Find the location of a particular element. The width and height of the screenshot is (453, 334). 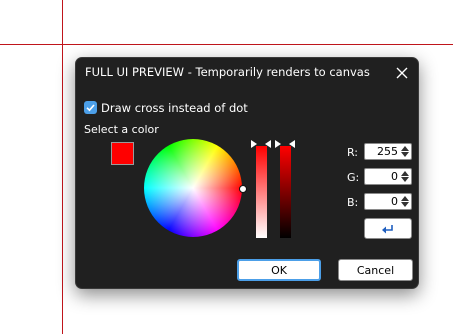

red-decrement is located at coordinates (405, 155).